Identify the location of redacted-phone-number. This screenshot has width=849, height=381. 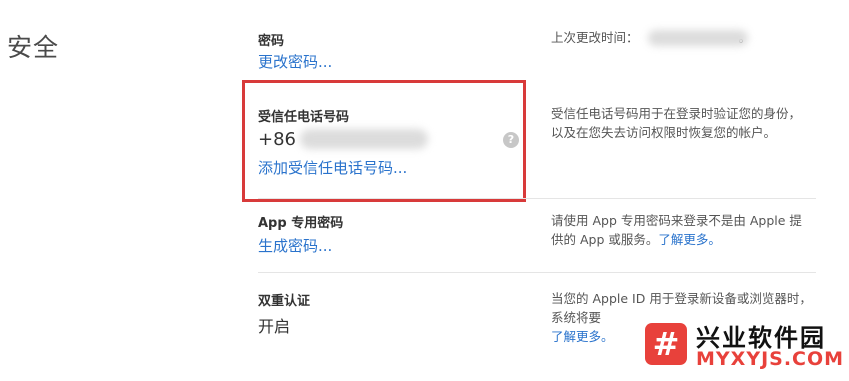
(364, 139).